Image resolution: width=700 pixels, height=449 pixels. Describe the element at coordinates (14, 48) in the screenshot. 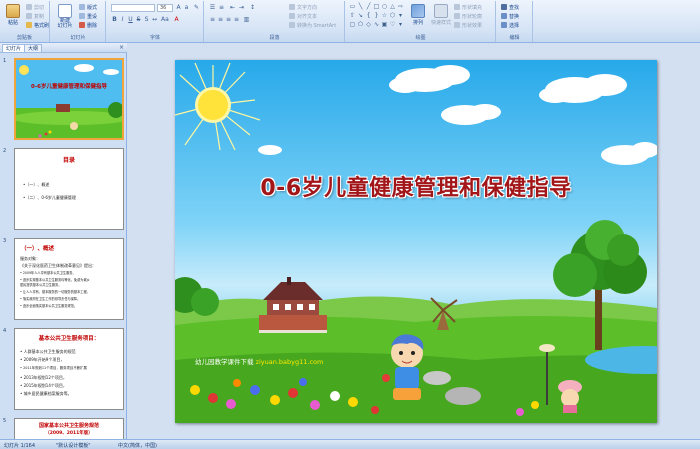

I see `tab-slides: 幻灯片` at that location.